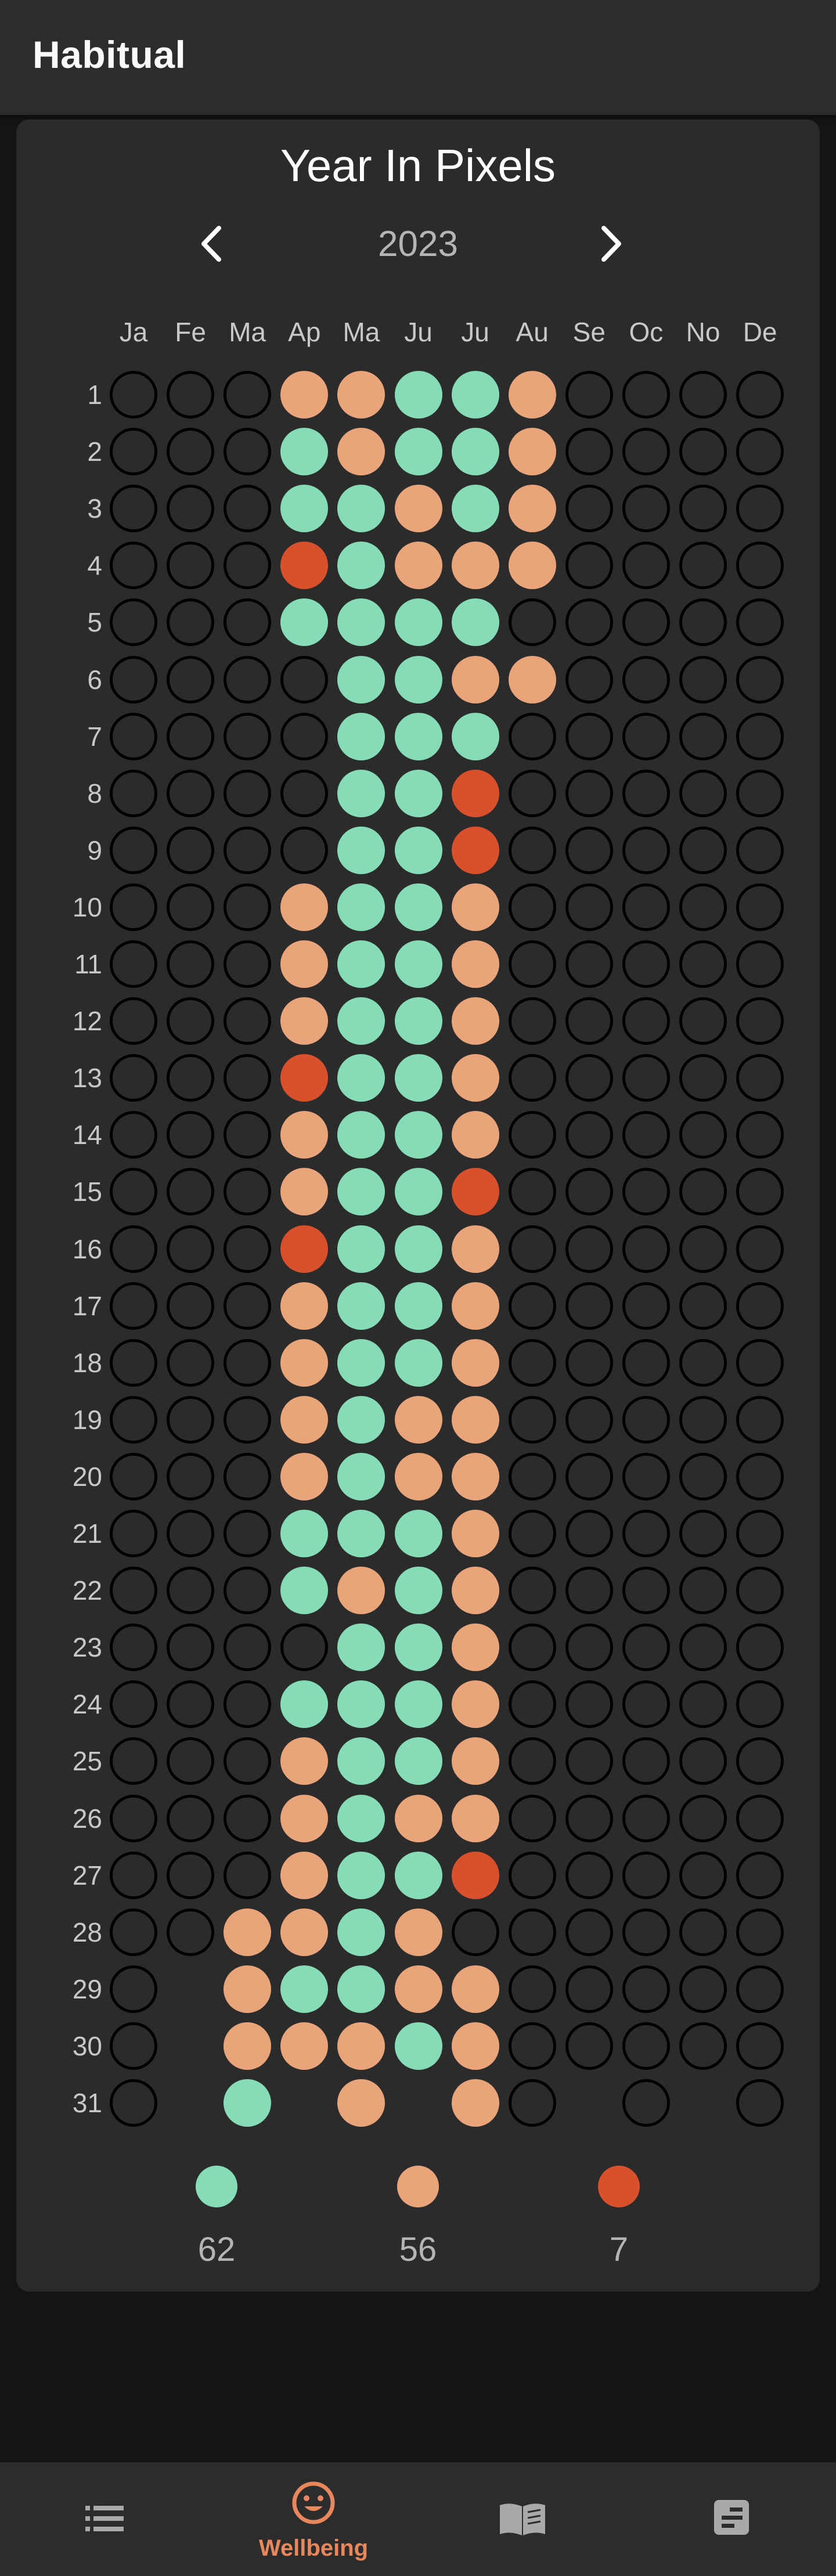 The width and height of the screenshot is (836, 2576). What do you see at coordinates (522, 2519) in the screenshot?
I see `nav-journal` at bounding box center [522, 2519].